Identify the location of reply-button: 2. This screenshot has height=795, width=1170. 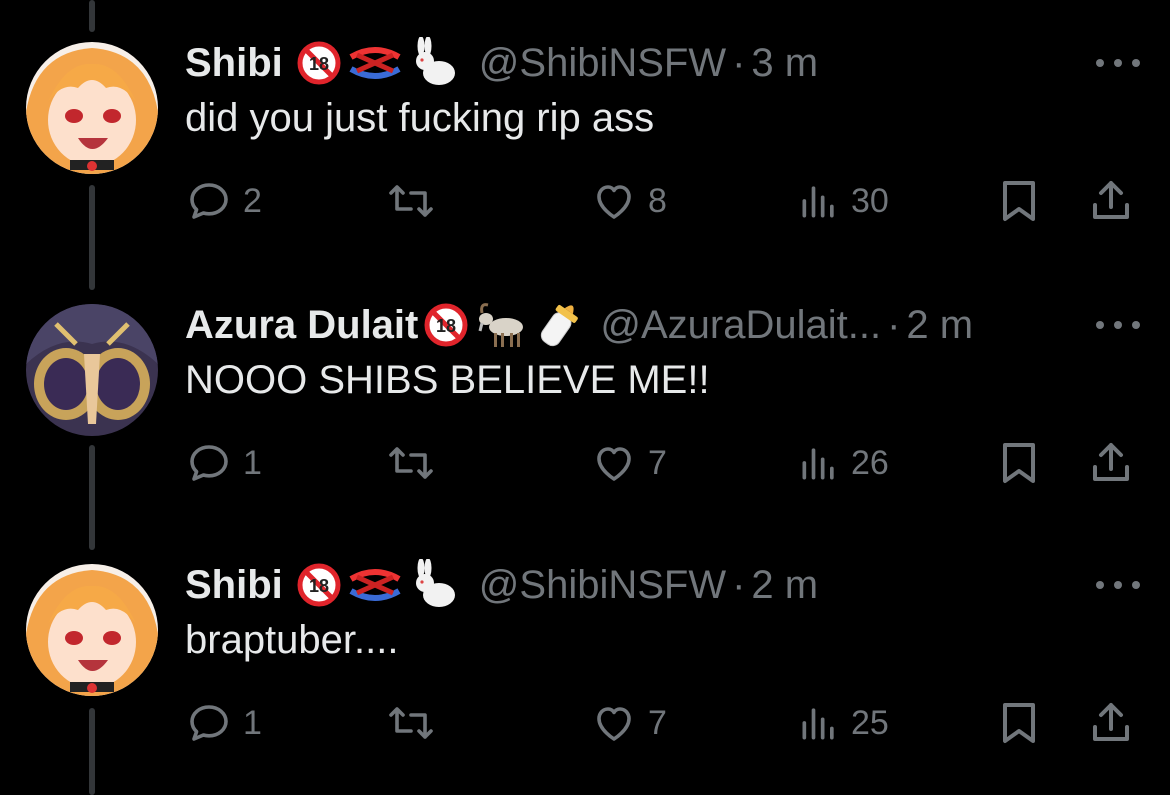
(223, 201).